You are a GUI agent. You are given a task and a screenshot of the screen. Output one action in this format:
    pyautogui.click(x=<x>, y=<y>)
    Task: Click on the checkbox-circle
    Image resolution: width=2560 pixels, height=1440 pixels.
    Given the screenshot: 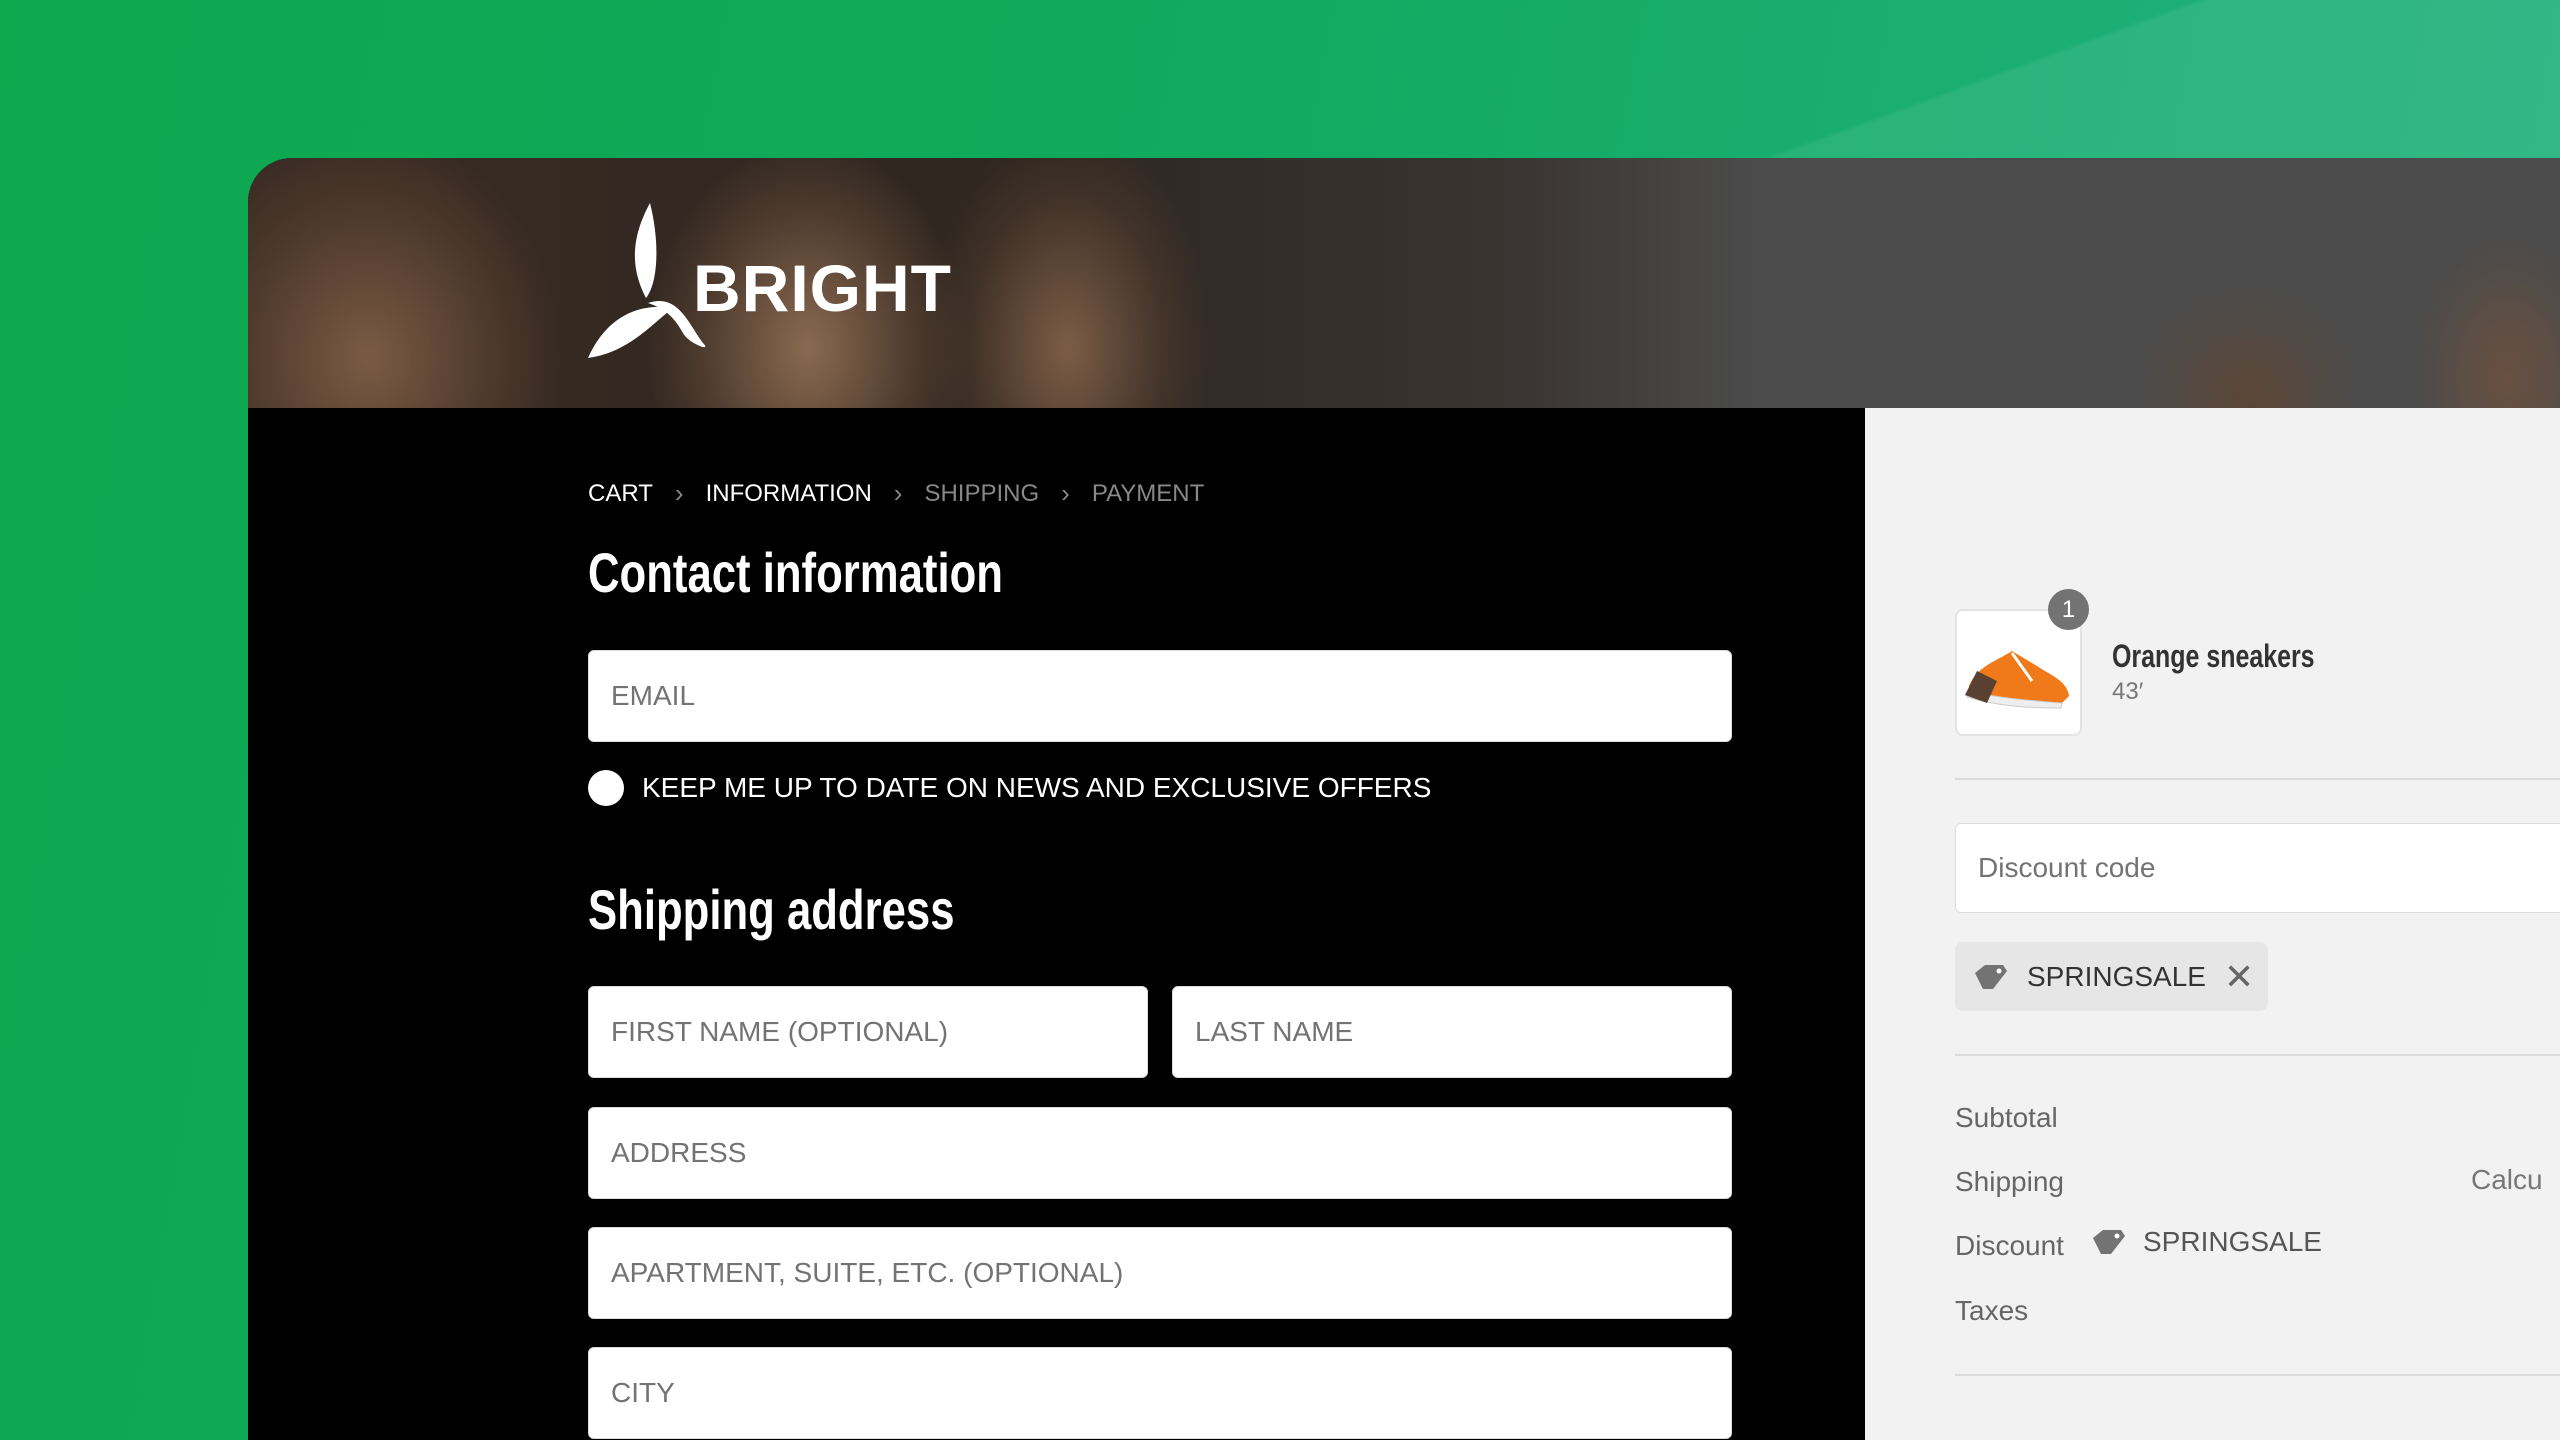 What is the action you would take?
    pyautogui.click(x=606, y=788)
    